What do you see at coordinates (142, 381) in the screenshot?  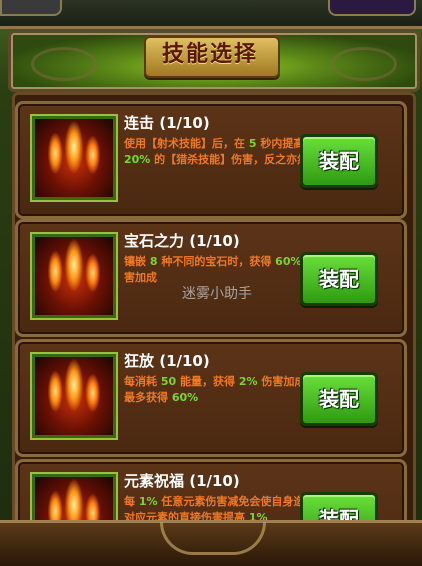 I see `skill-desc-text: 每消耗` at bounding box center [142, 381].